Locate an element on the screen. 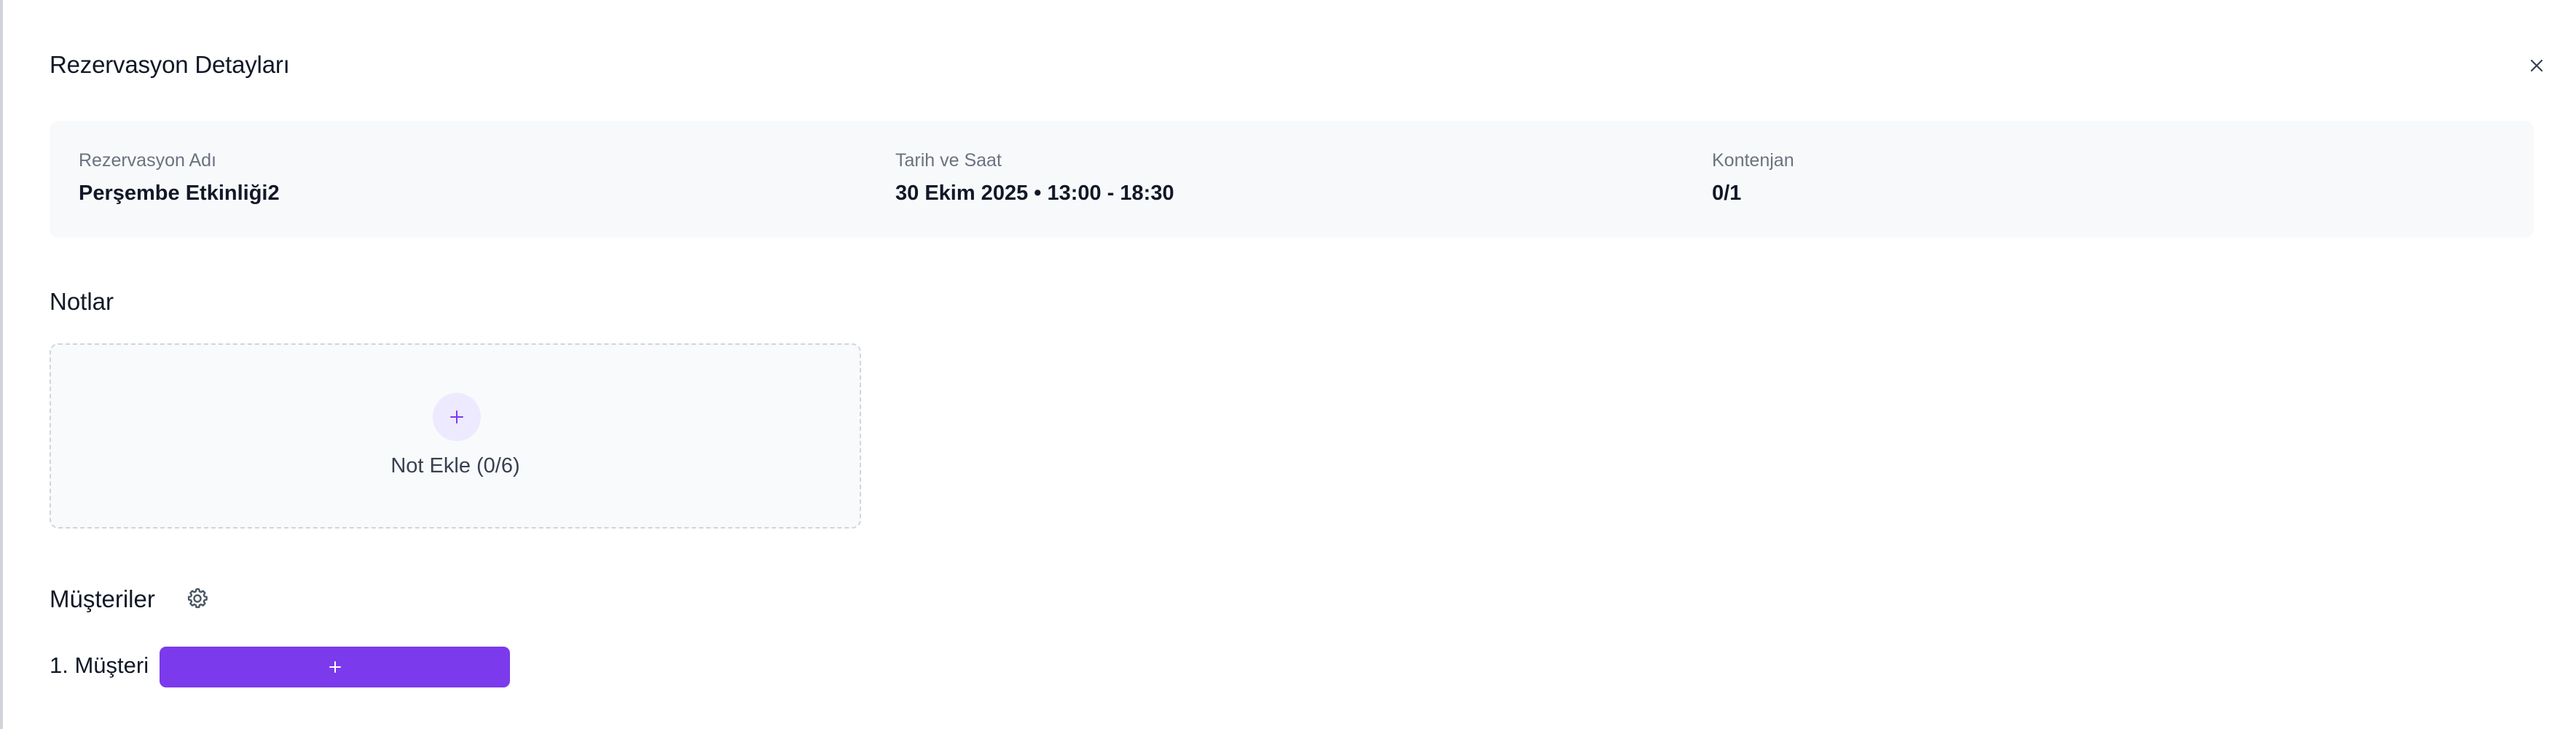 This screenshot has height=729, width=2576. customer-settings-button is located at coordinates (197, 598).